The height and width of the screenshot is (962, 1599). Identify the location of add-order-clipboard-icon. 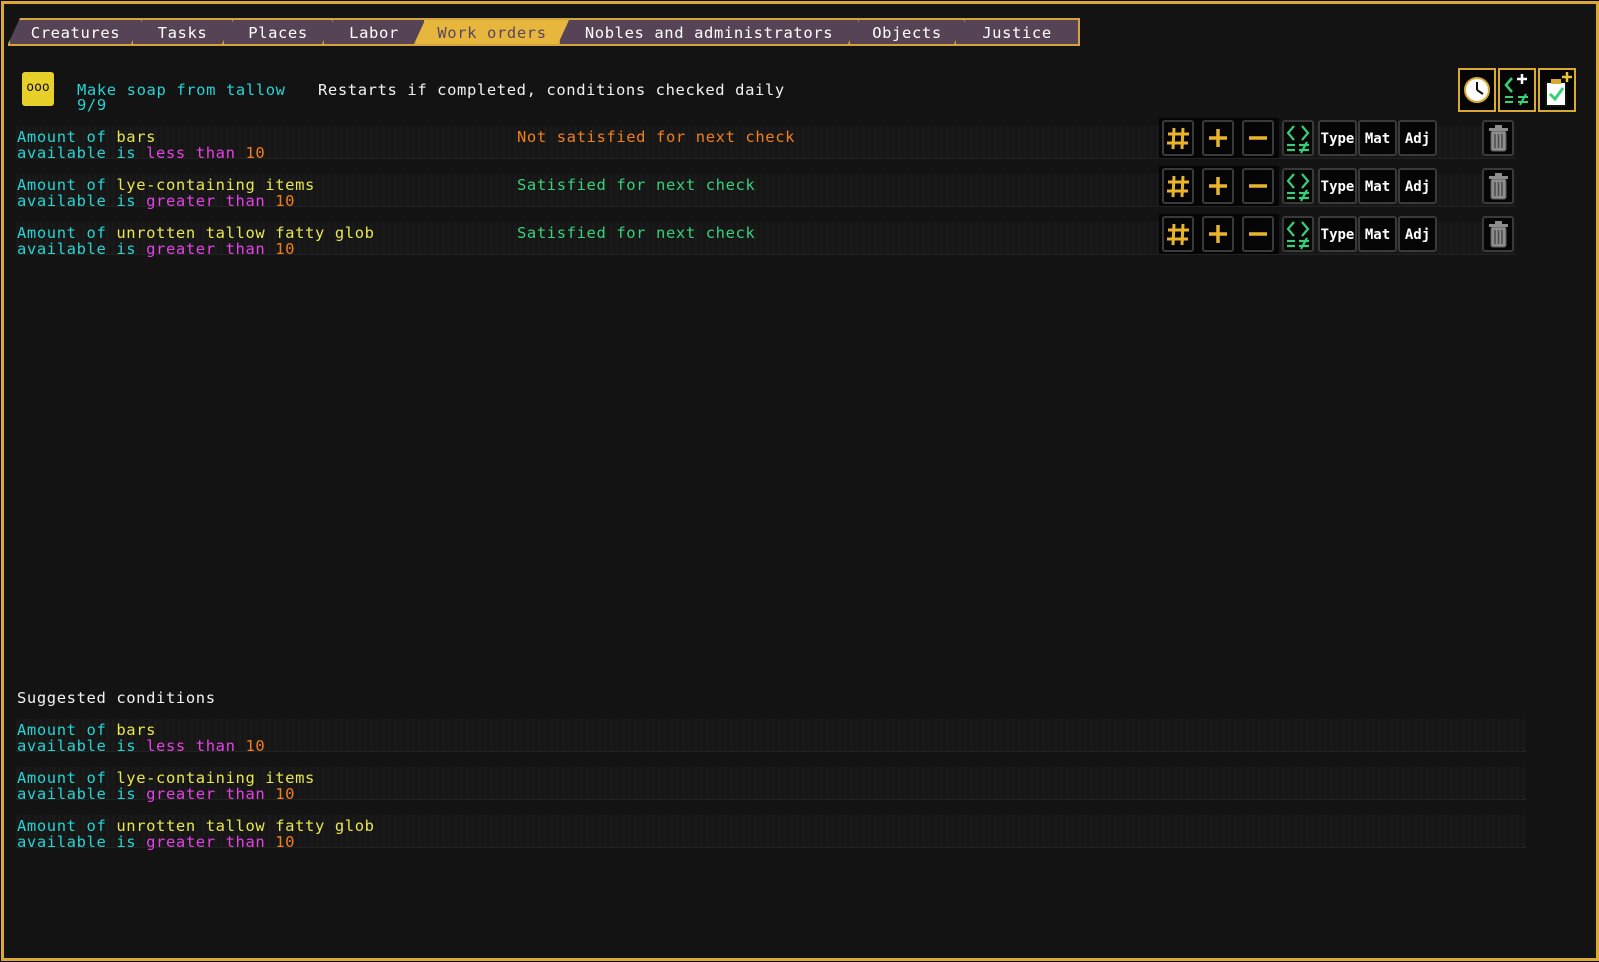
(1558, 89).